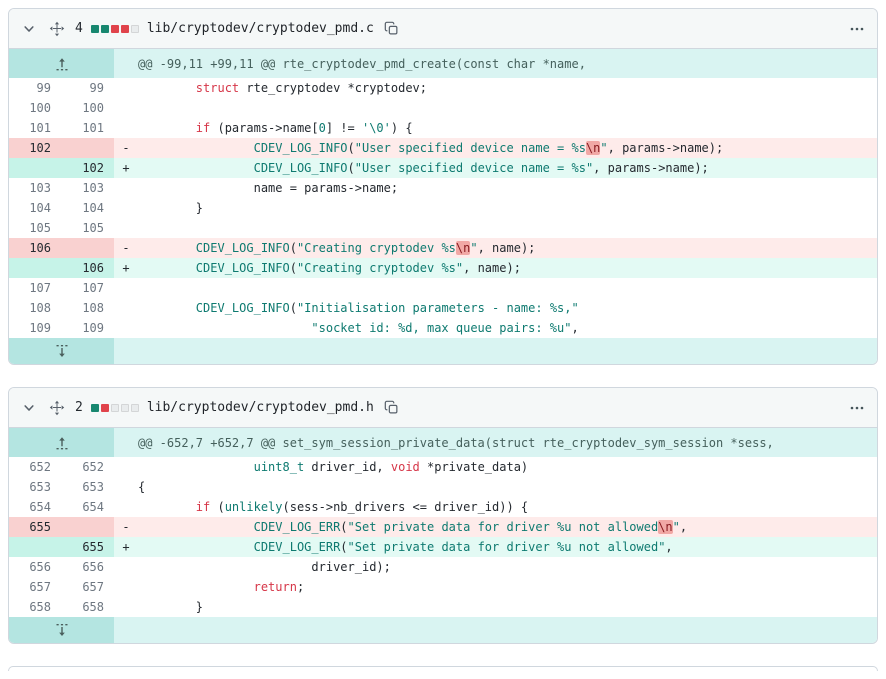  I want to click on old-line-number: 108, so click(35, 308).